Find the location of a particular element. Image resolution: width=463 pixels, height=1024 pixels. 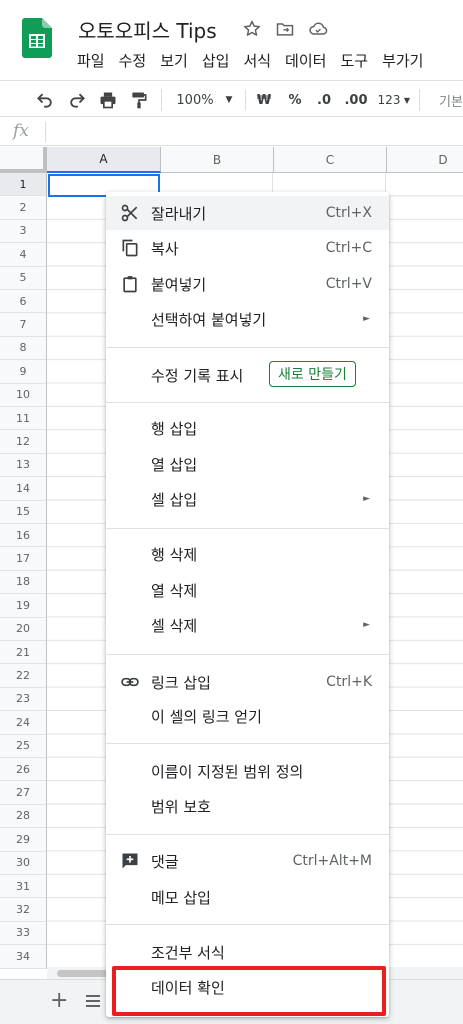

row-header: 19 is located at coordinates (23, 606).